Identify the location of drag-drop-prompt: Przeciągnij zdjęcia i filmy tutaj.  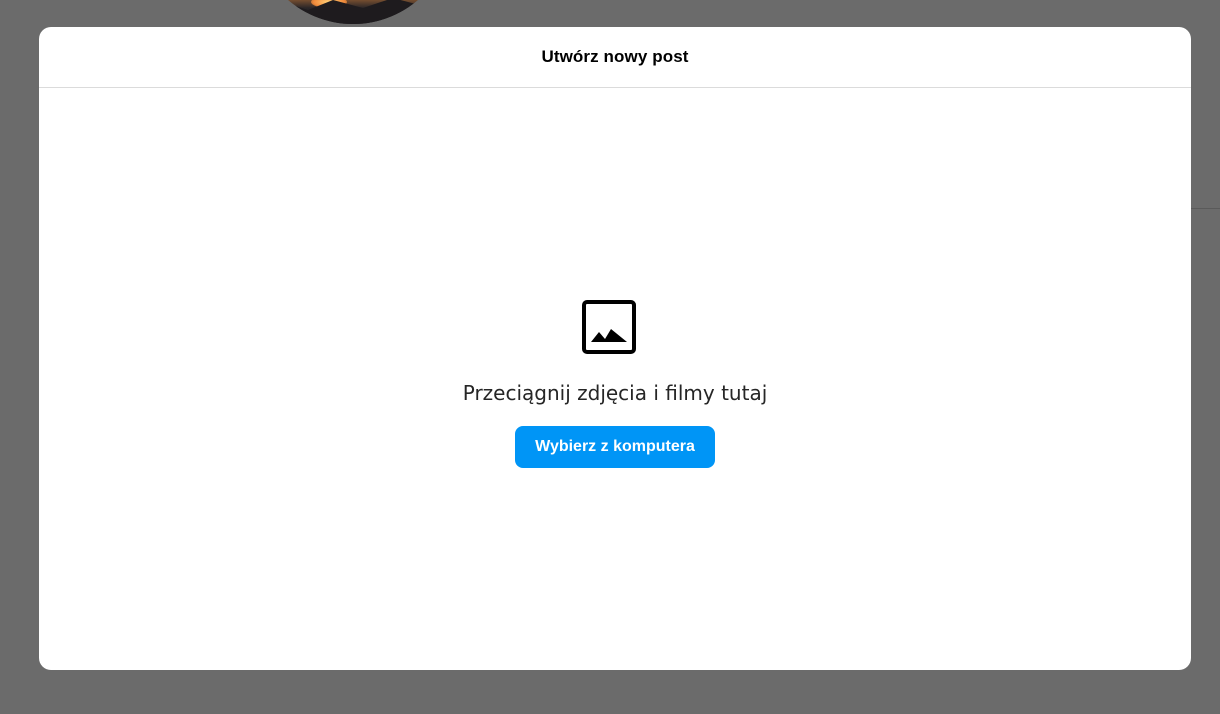
(615, 393).